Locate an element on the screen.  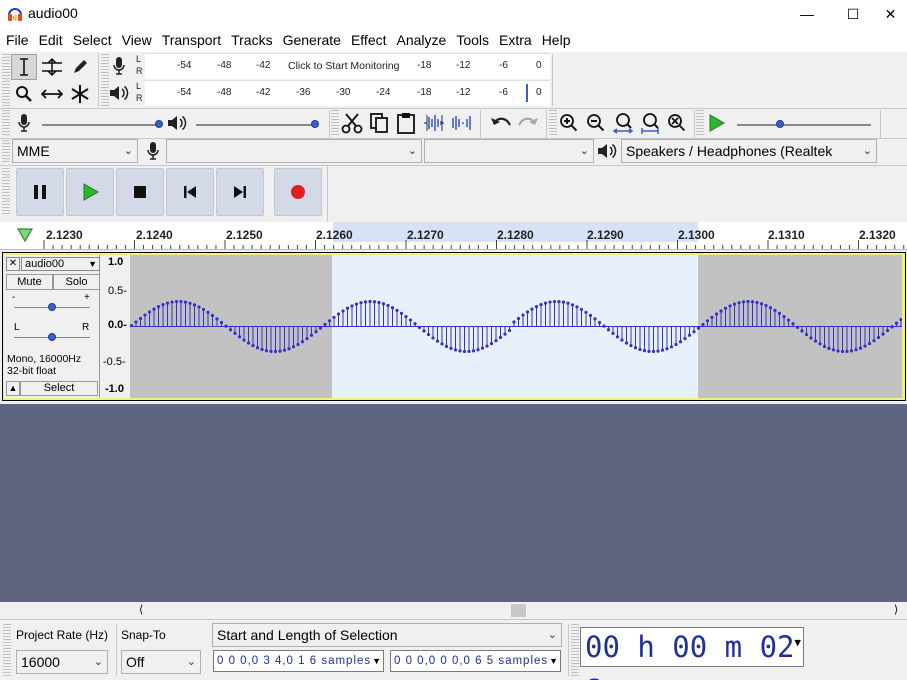
transport-toolbar-grip is located at coordinates (6, 192).